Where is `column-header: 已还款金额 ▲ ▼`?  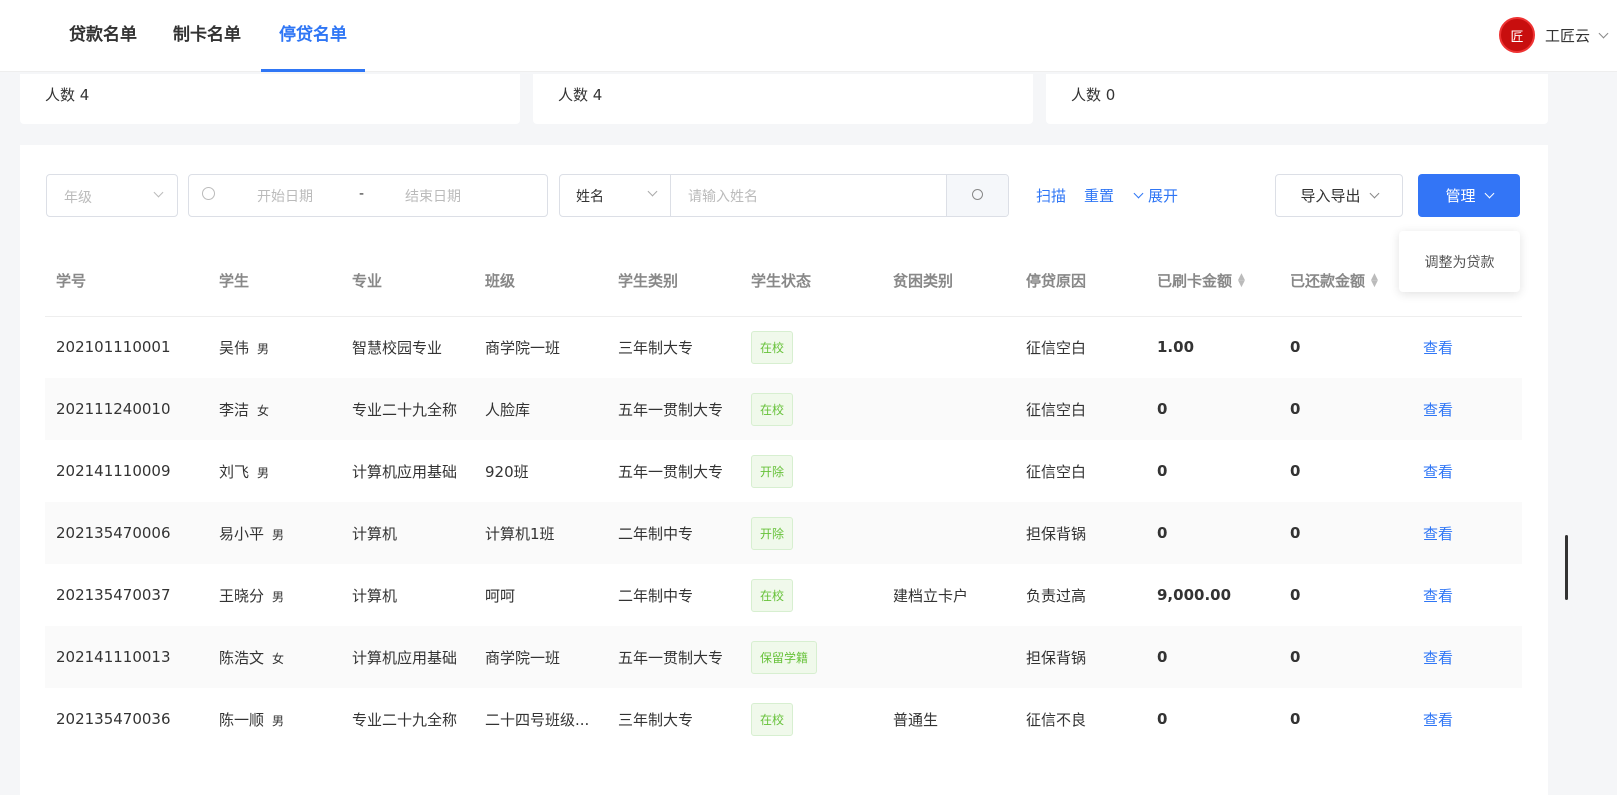
column-header: 已还款金额 ▲ ▼ is located at coordinates (1345, 281).